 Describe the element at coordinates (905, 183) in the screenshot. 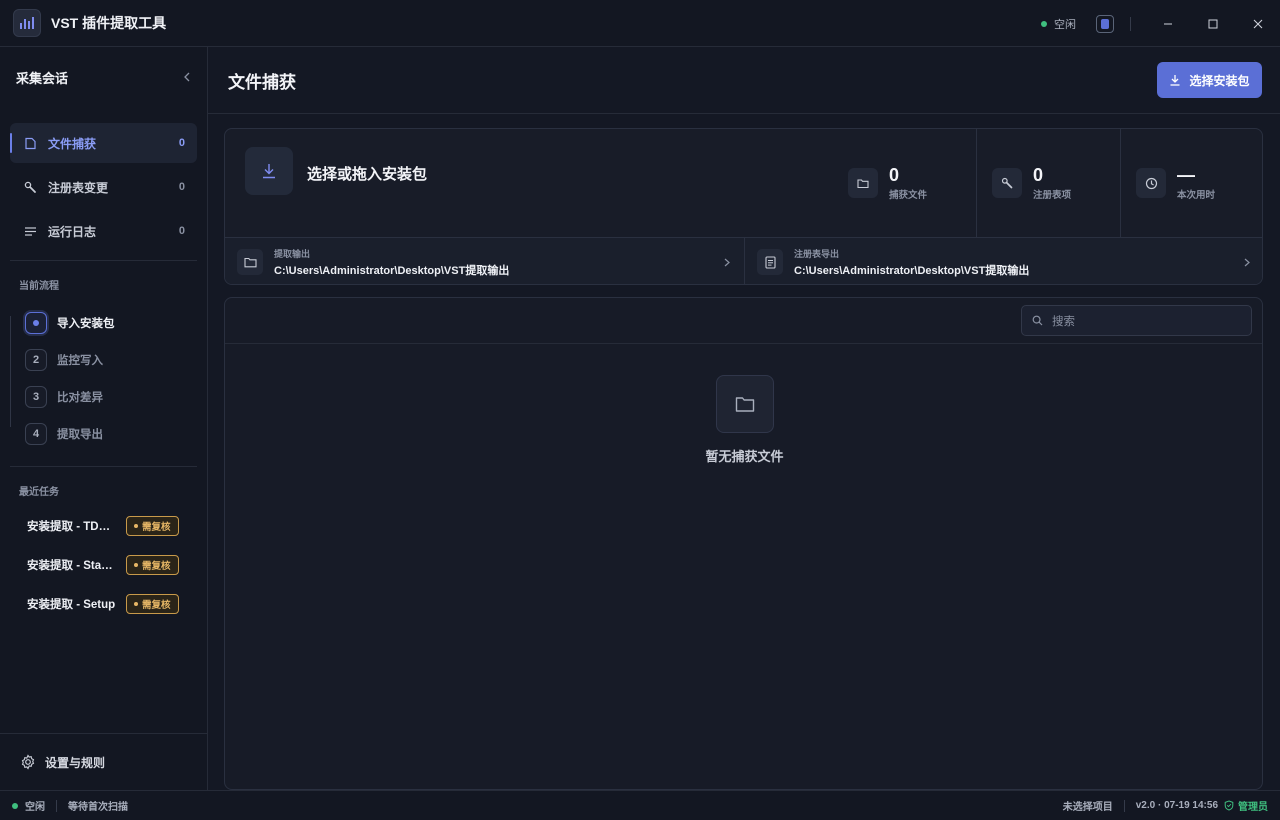

I see `stat-captured-files: 0 捕获文件` at that location.